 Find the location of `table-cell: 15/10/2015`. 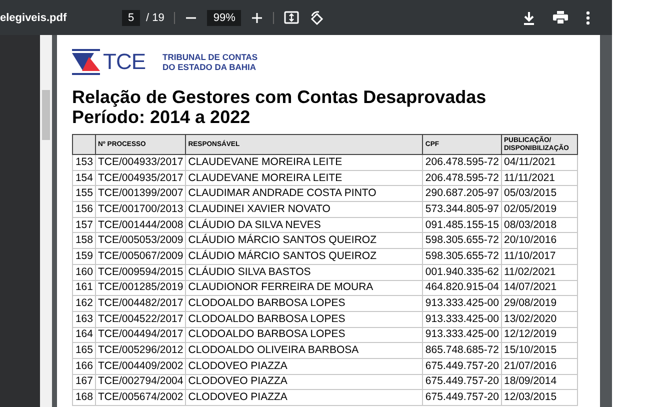

table-cell: 15/10/2015 is located at coordinates (540, 350).